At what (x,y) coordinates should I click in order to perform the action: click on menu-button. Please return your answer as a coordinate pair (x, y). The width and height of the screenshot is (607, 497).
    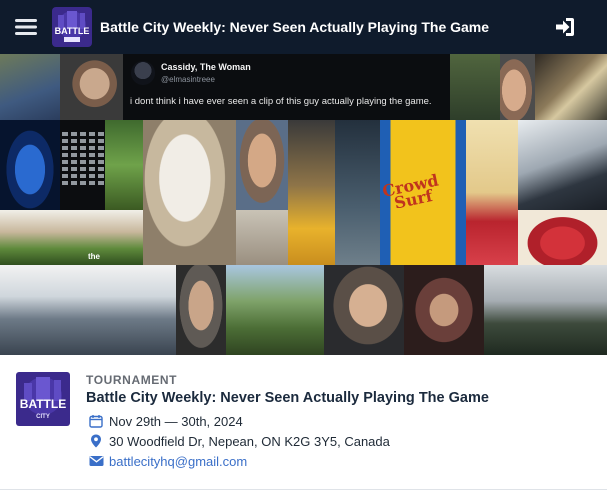
    Looking at the image, I should click on (26, 27).